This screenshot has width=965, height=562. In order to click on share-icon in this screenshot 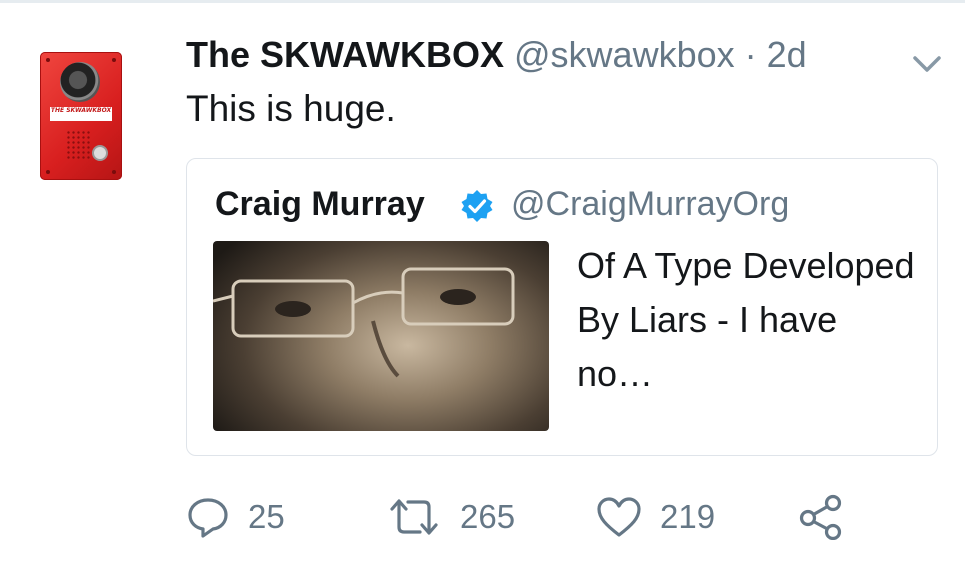, I will do `click(820, 517)`.